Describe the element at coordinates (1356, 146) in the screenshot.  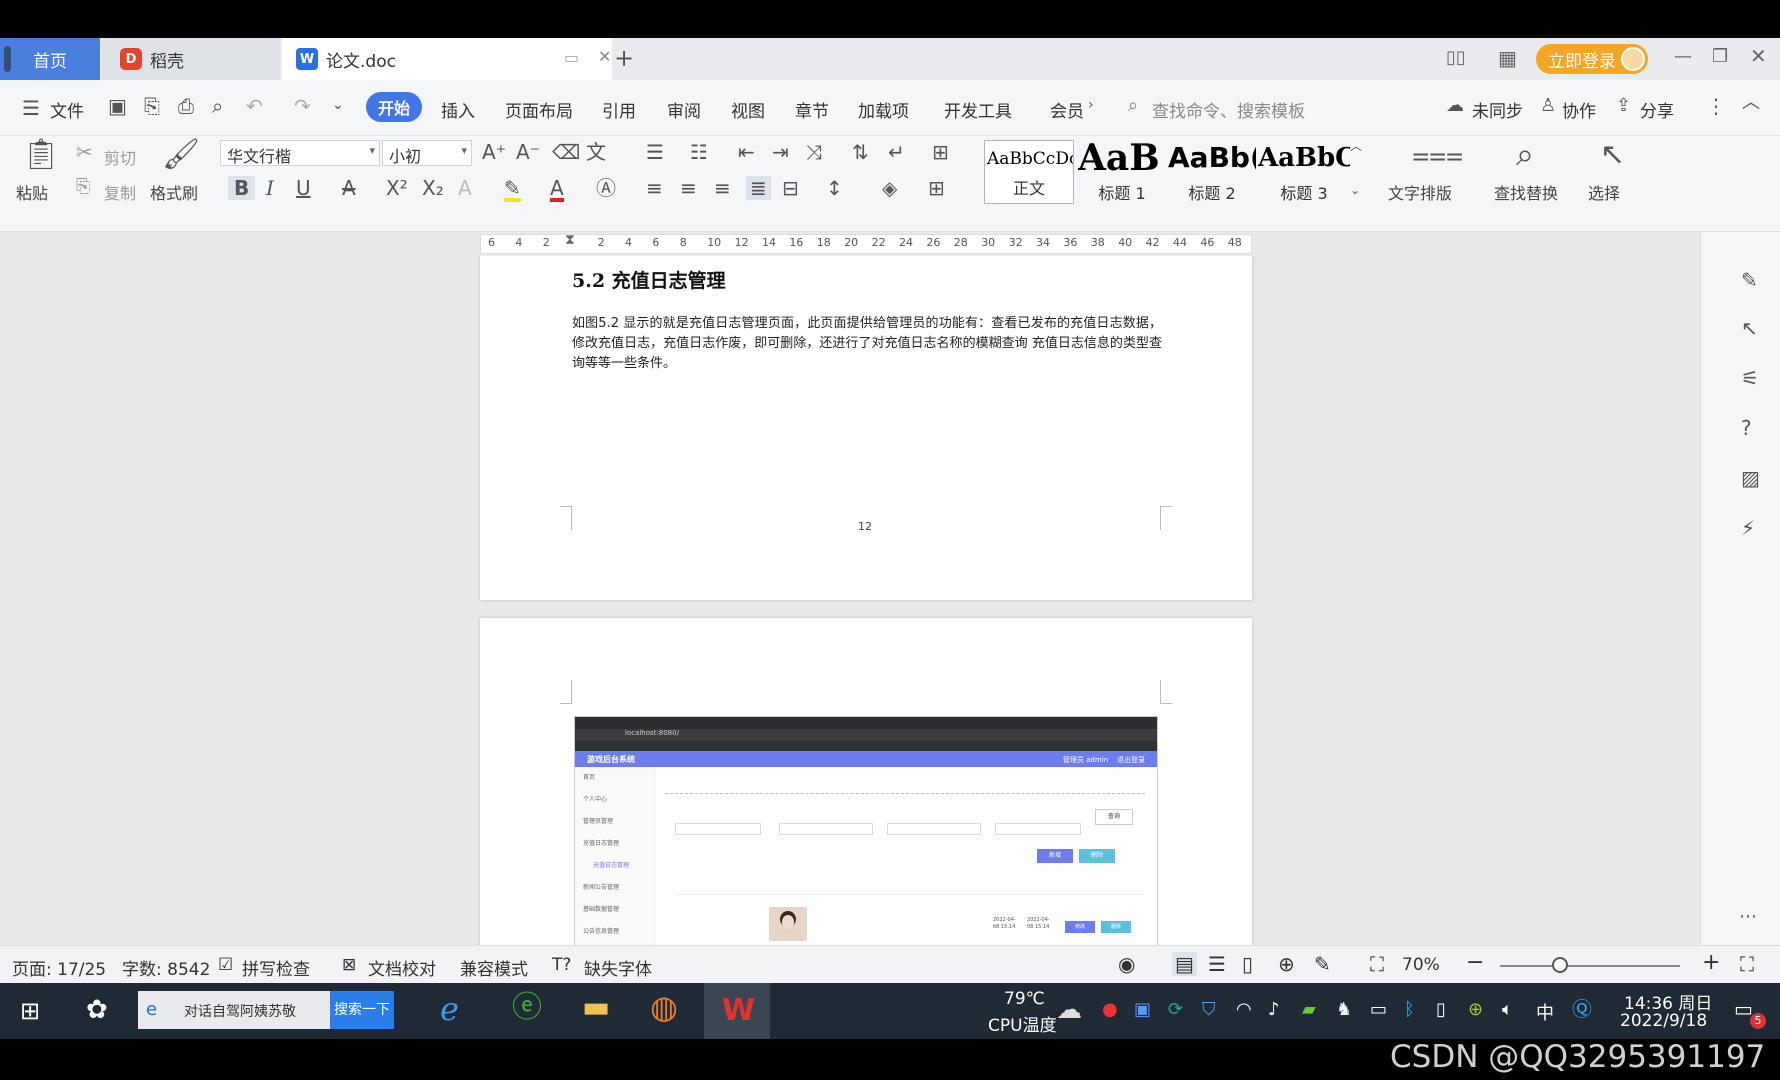
I see `style-scroll-up-icon: ︿` at that location.